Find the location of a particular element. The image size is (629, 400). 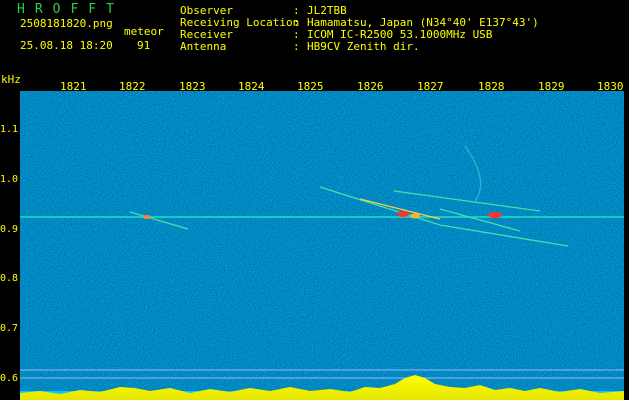

app-logo: HROFFT is located at coordinates (70, 9).